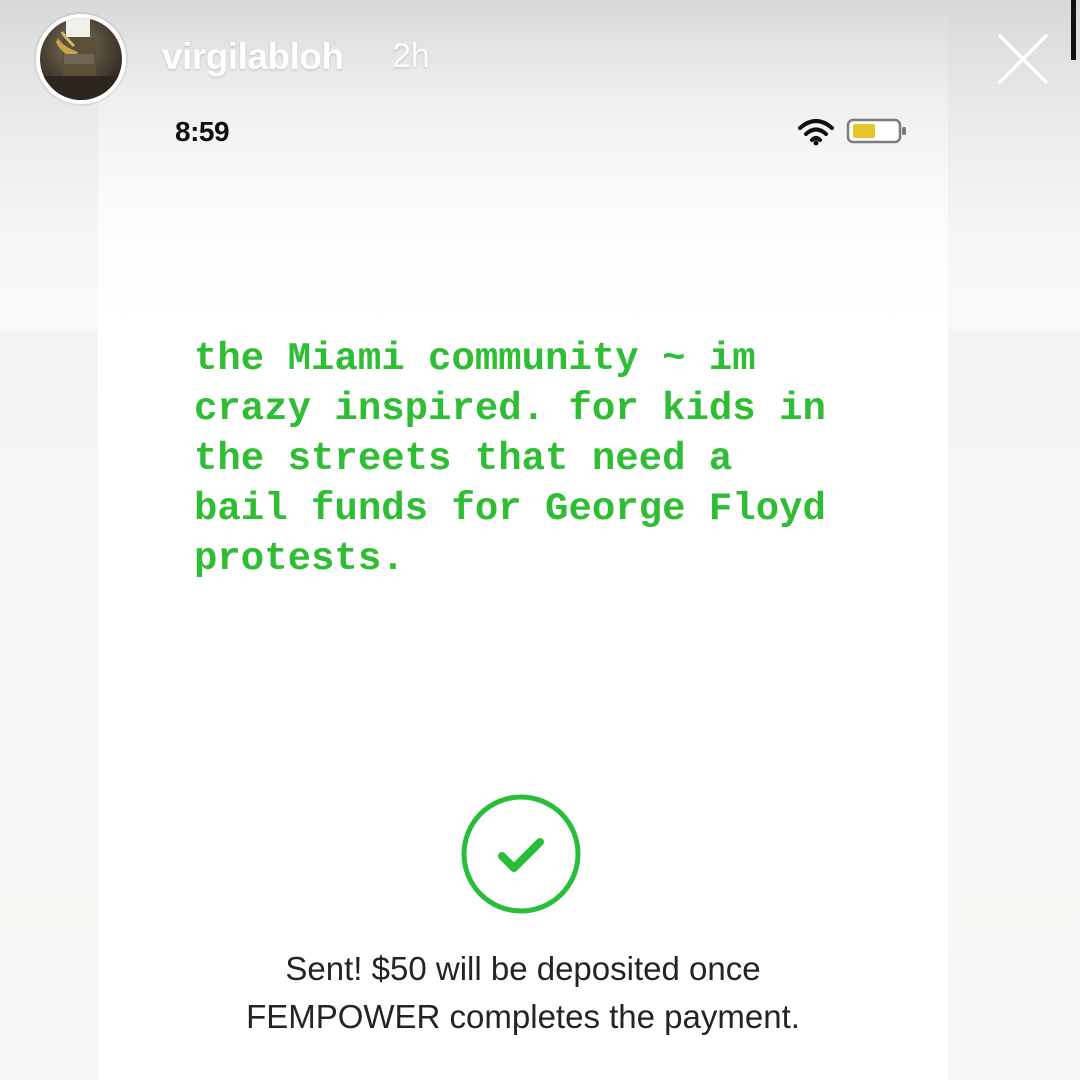  I want to click on payment-sent-line-2: FEMPOWER completes the payment., so click(523, 1016).